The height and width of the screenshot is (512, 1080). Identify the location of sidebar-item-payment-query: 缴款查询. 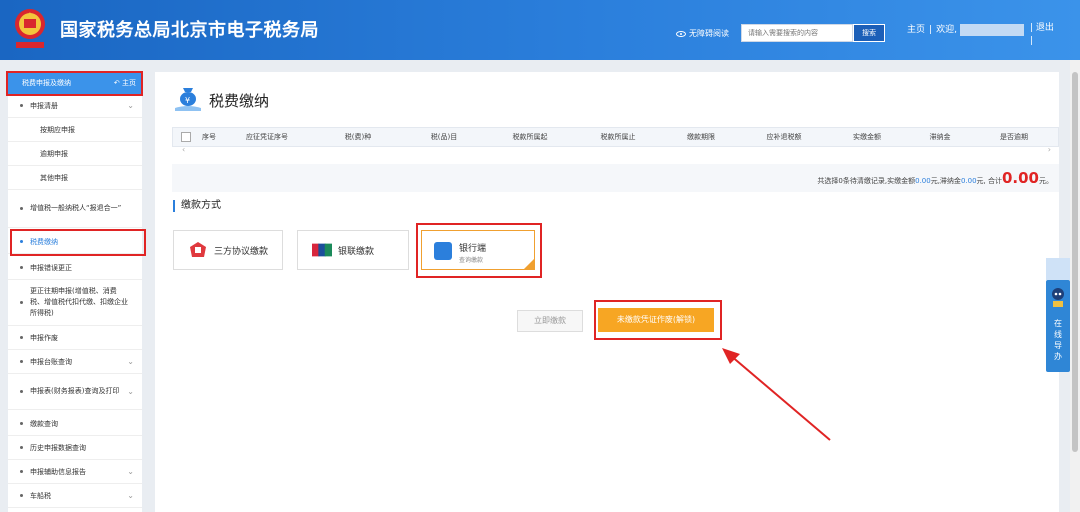
(75, 424).